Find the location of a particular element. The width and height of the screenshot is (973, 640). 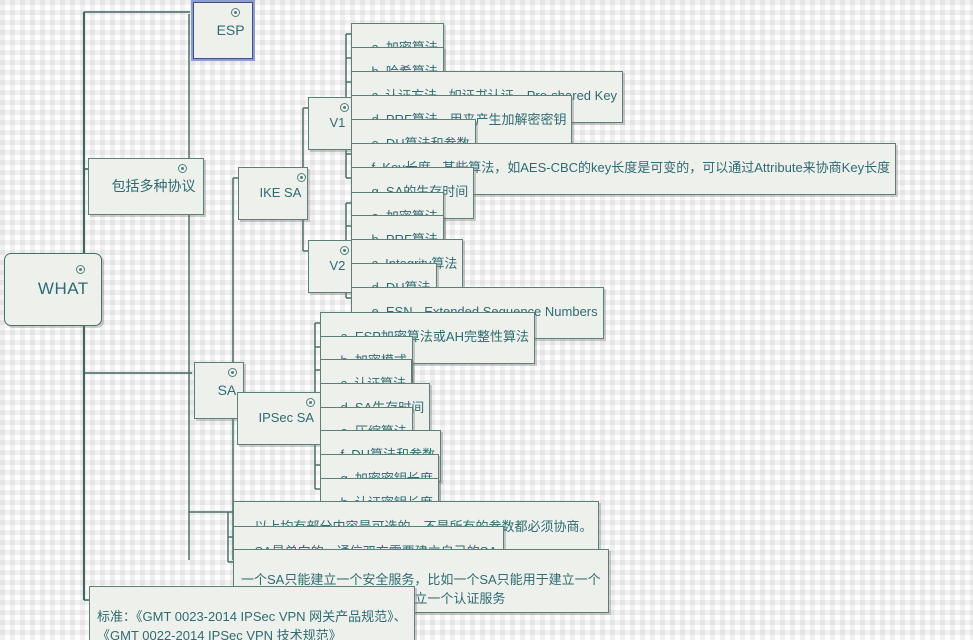

node-ike-v1-label: V1 is located at coordinates (337, 123).